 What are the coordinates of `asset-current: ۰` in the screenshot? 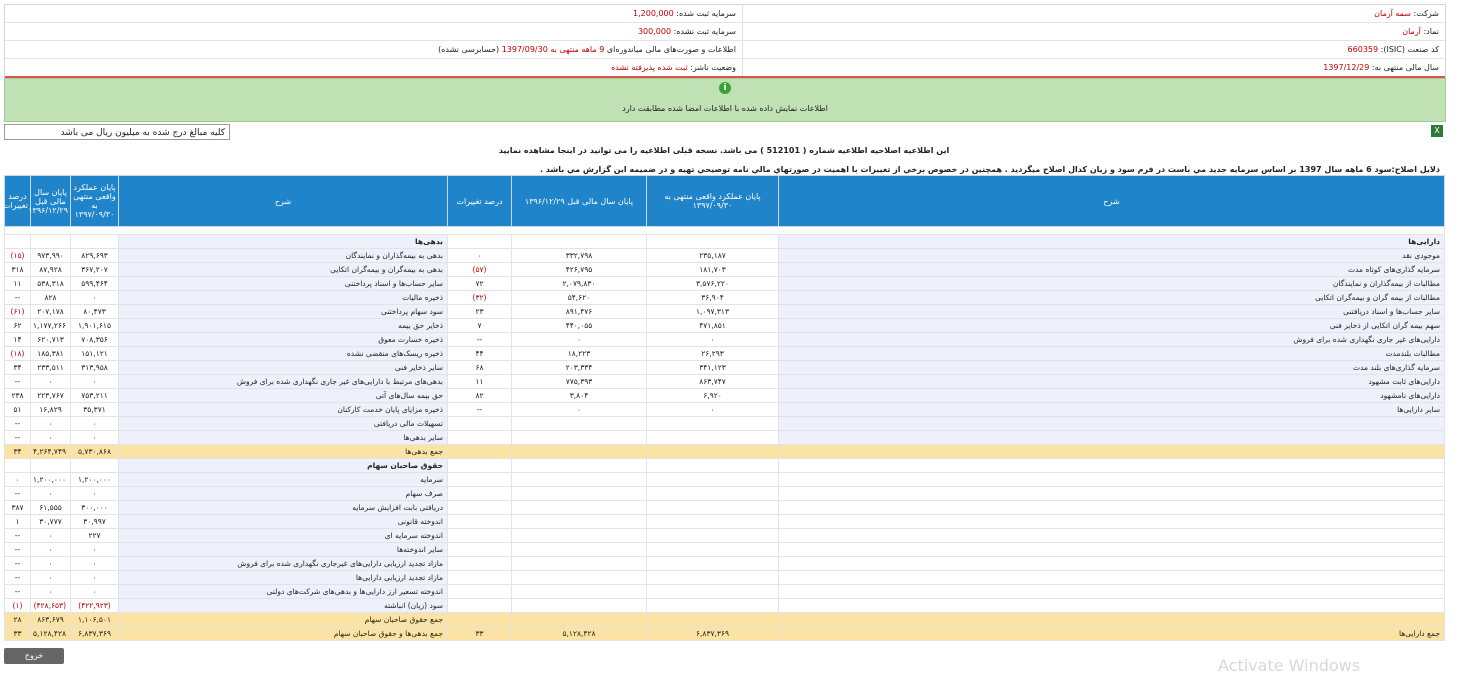 It's located at (712, 409).